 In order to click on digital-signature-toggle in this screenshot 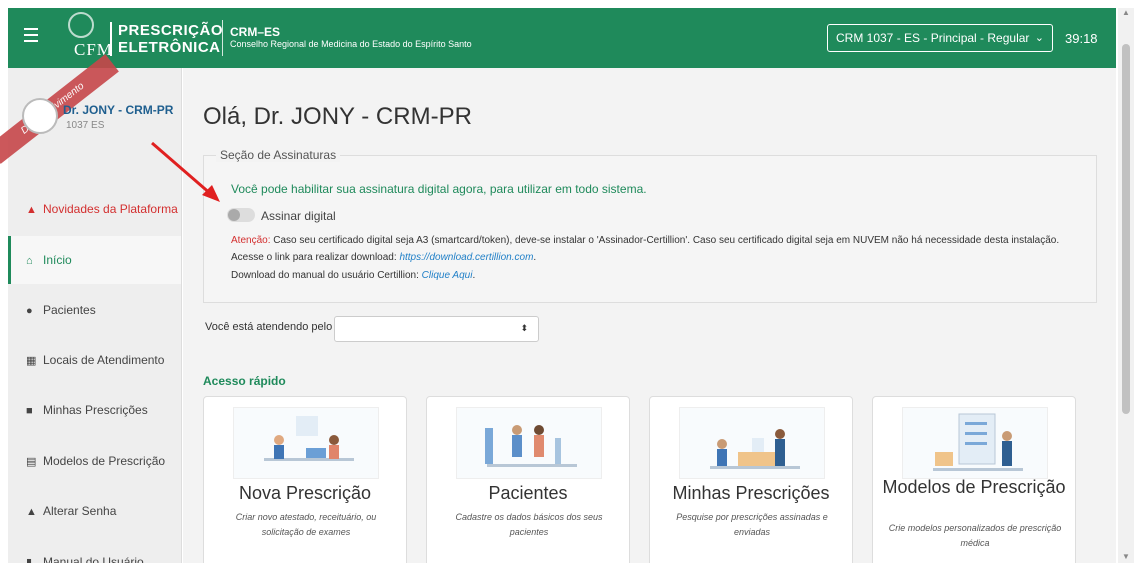, I will do `click(241, 215)`.